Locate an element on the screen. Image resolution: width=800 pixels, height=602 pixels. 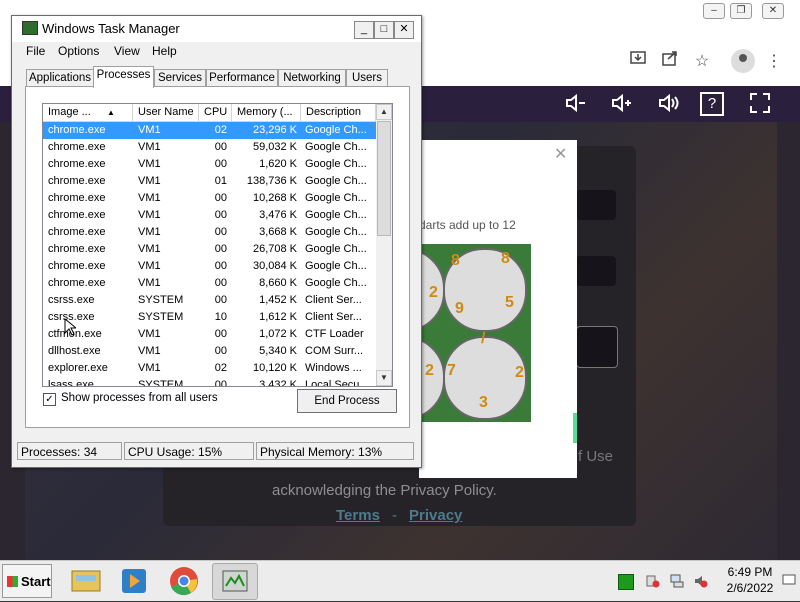
checkbox-checked-icon: ✓ is located at coordinates (49, 399).